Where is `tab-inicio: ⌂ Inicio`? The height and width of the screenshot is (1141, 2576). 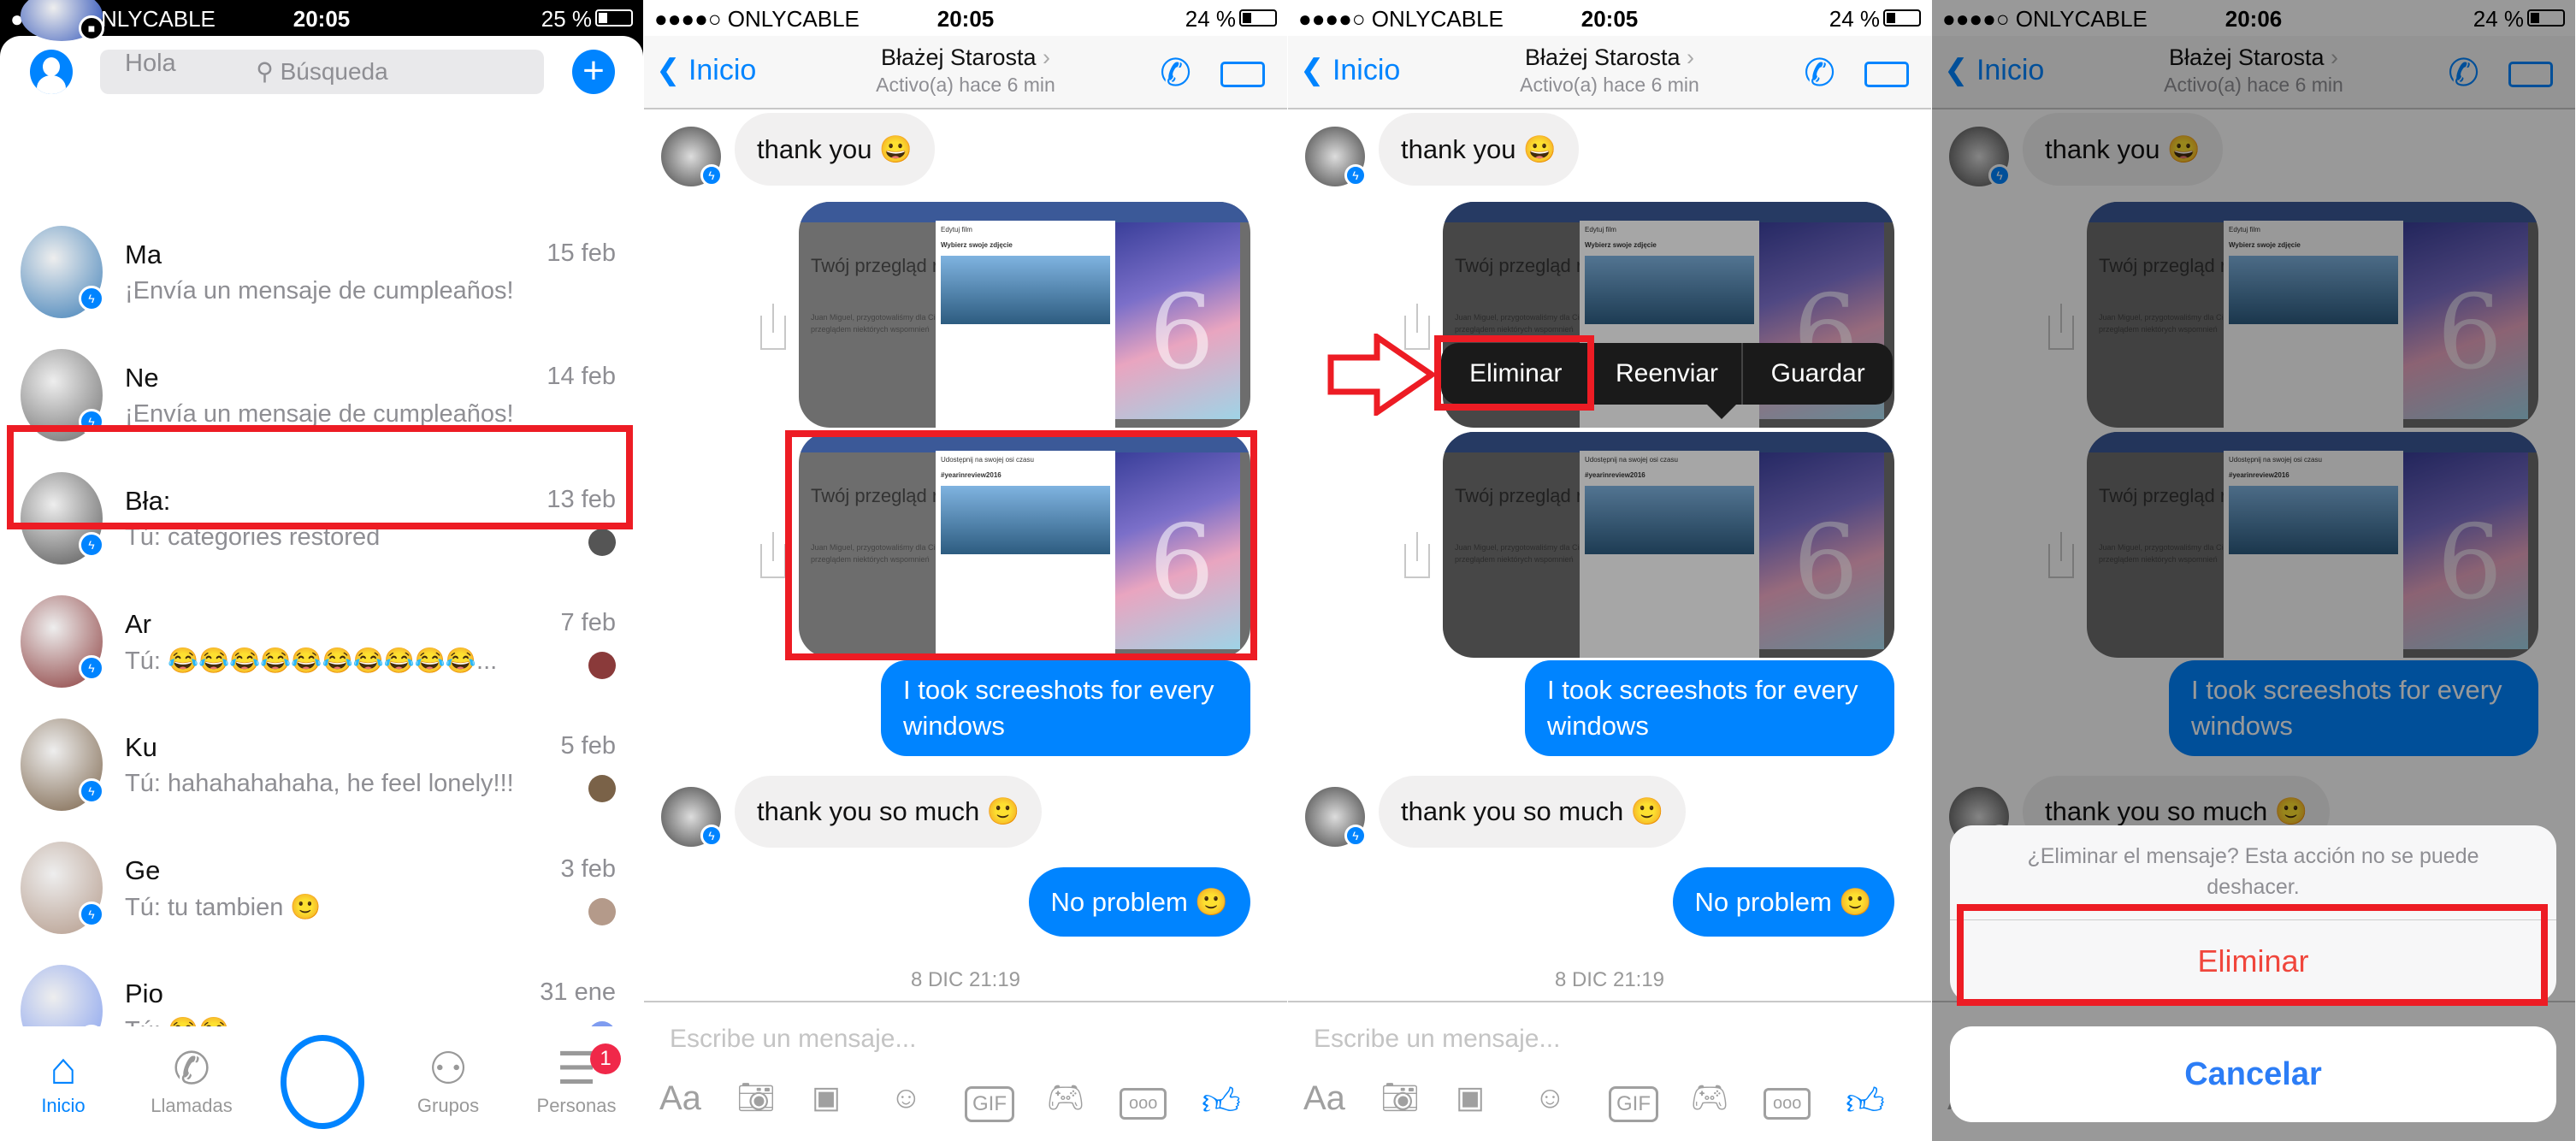
tab-inicio: ⌂ Inicio is located at coordinates (63, 1080).